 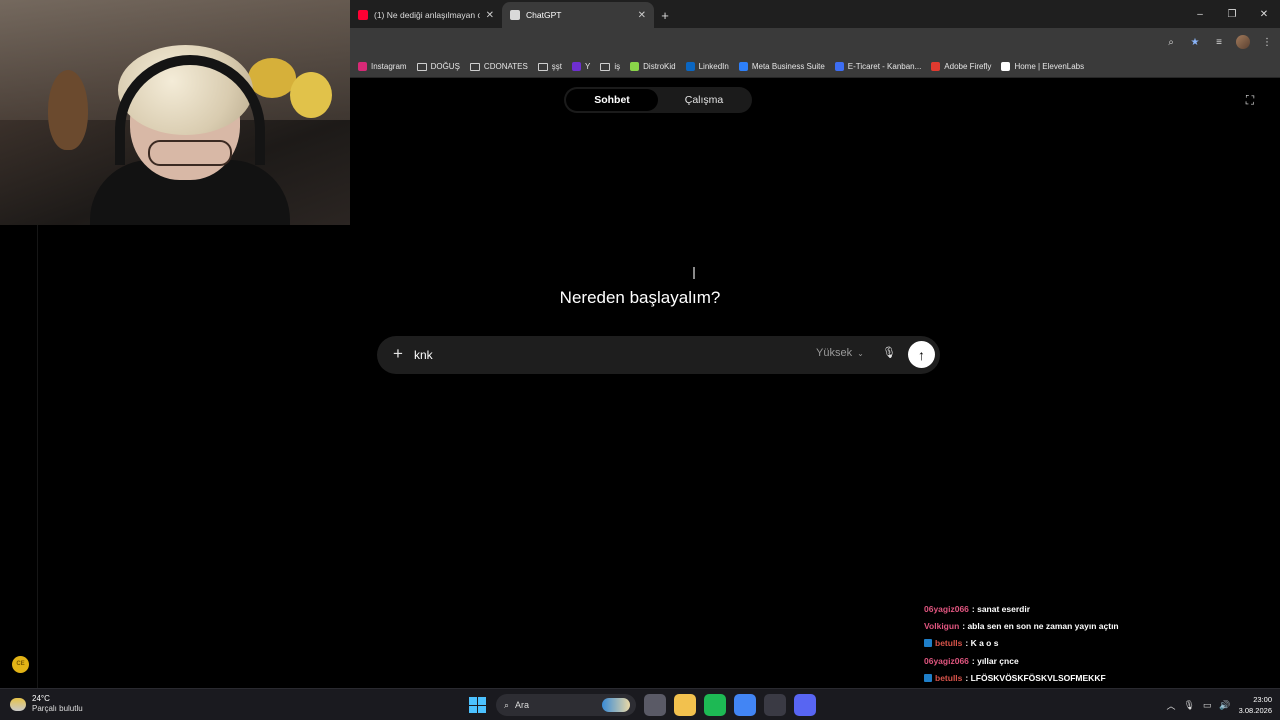 I want to click on bookmark-label: iş, so click(x=617, y=66).